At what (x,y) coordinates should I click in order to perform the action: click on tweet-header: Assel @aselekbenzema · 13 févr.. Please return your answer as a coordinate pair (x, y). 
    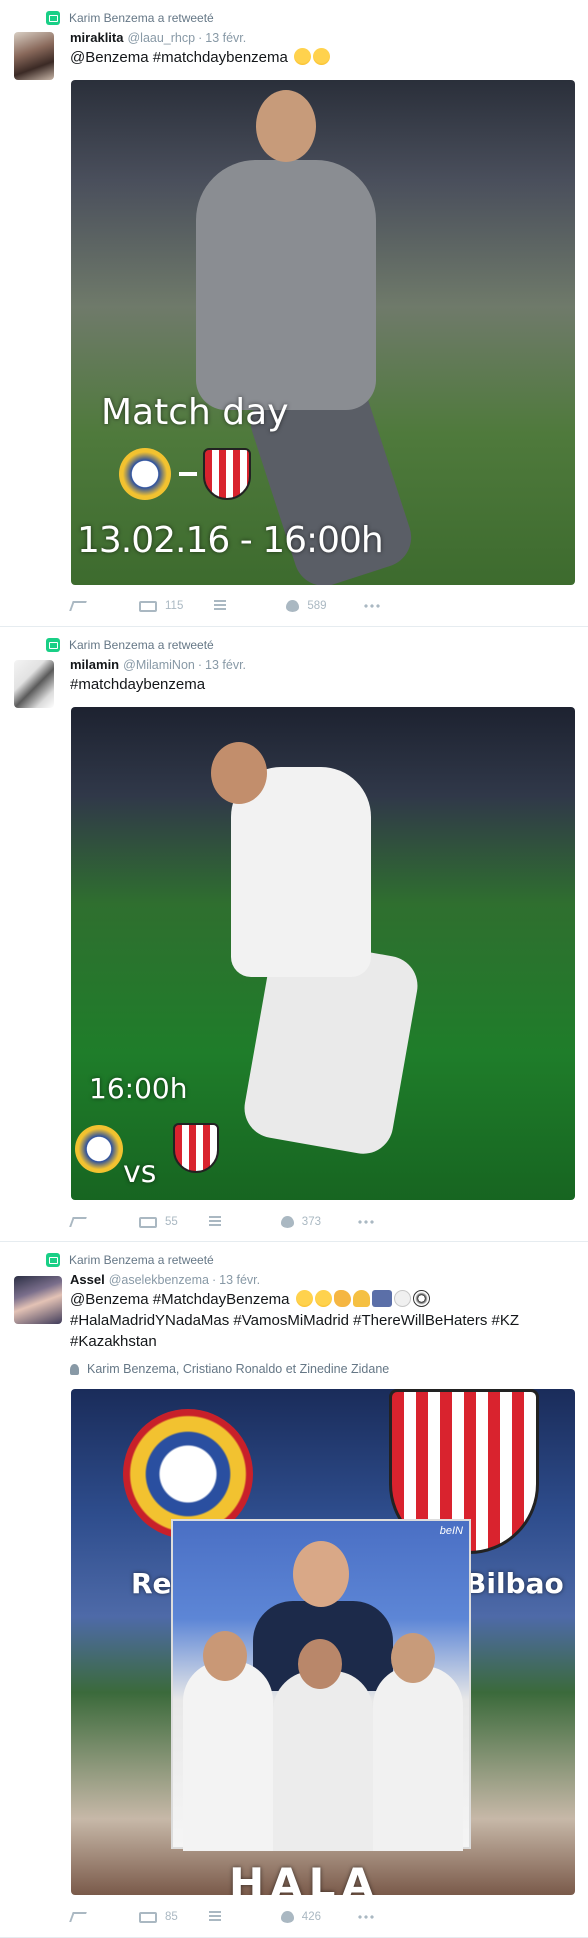
    Looking at the image, I should click on (165, 1281).